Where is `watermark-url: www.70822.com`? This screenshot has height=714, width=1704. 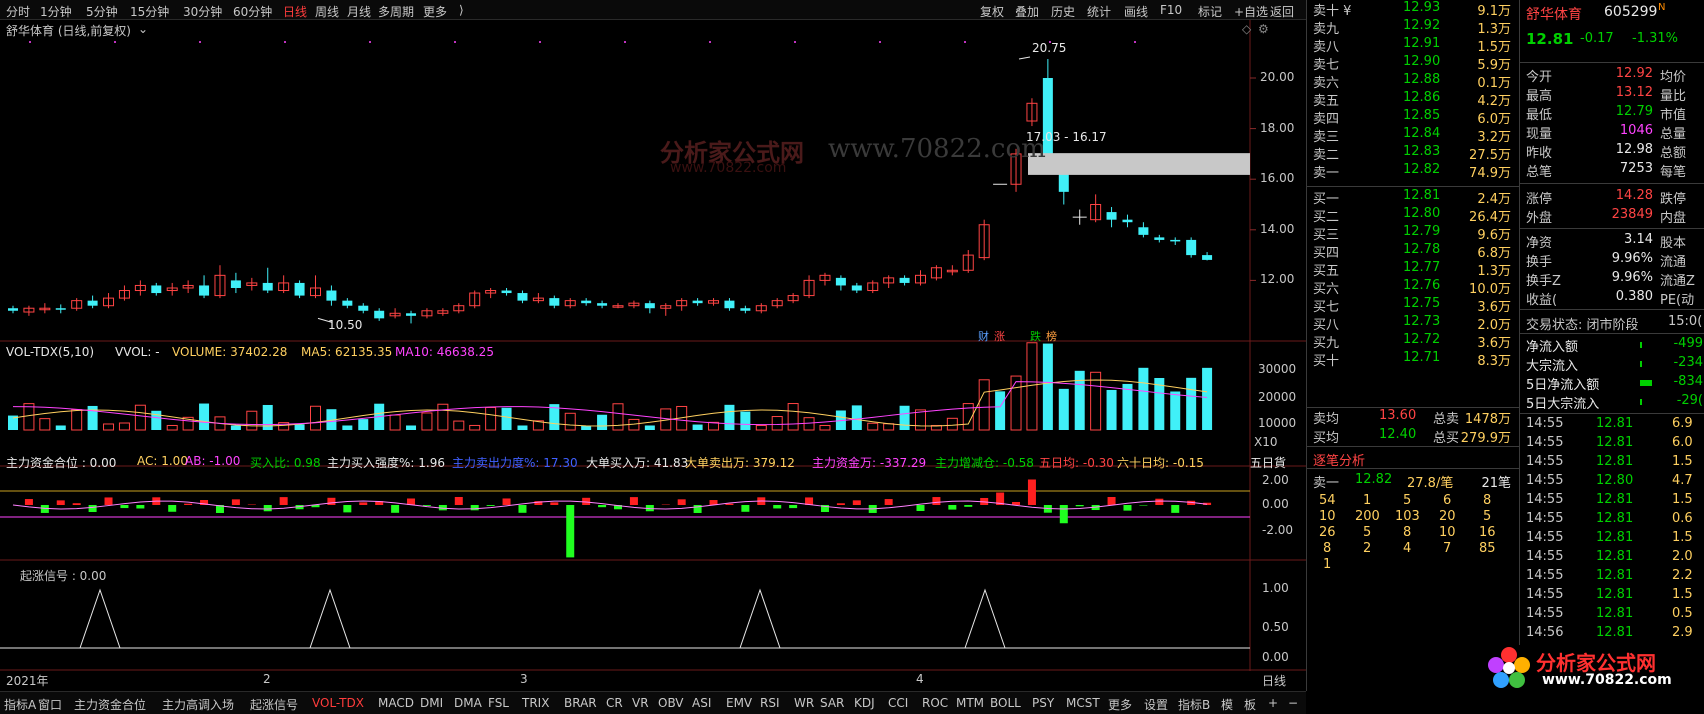
watermark-url: www.70822.com is located at coordinates (937, 149).